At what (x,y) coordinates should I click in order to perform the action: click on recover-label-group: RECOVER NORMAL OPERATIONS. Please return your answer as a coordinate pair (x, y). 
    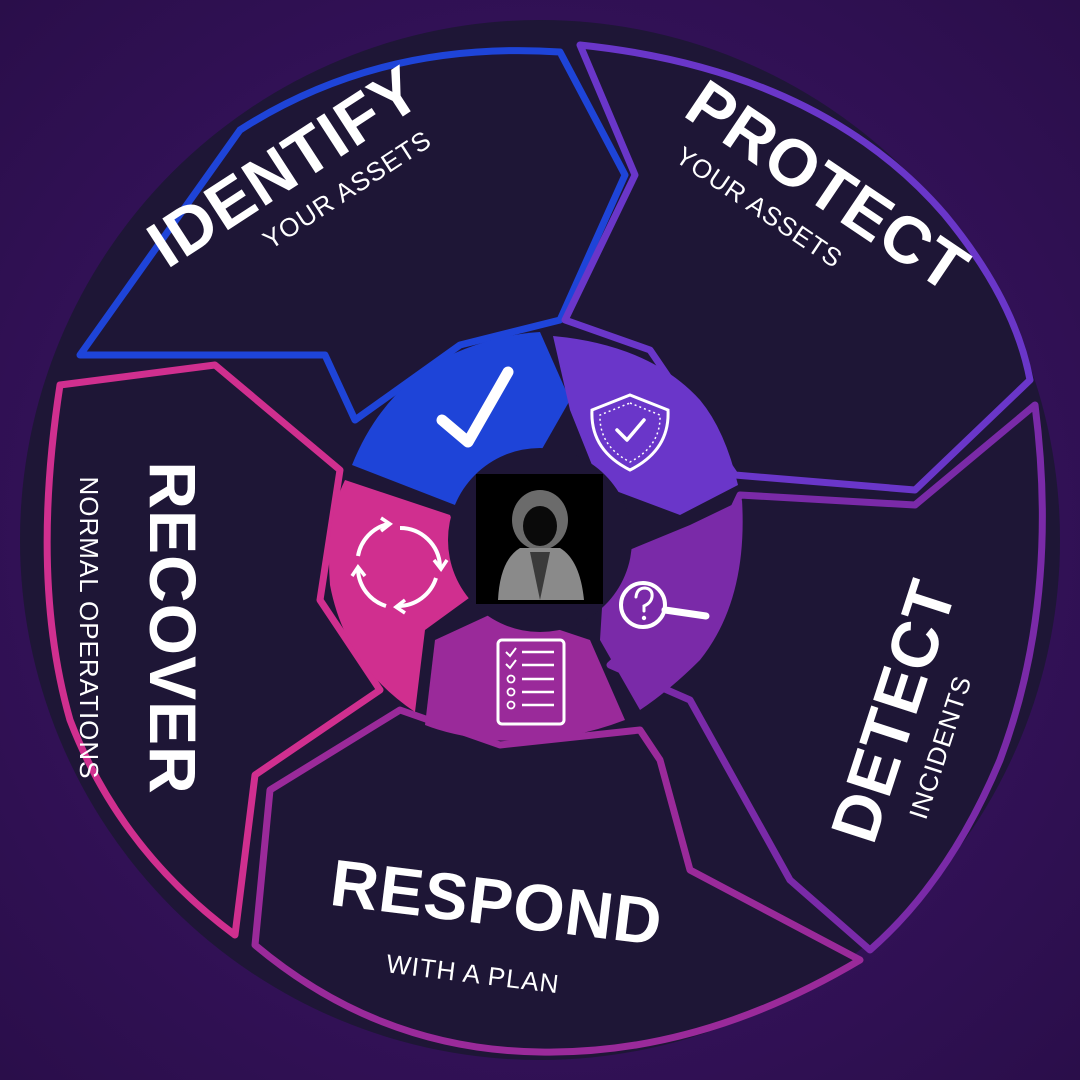
    Looking at the image, I should click on (142, 627).